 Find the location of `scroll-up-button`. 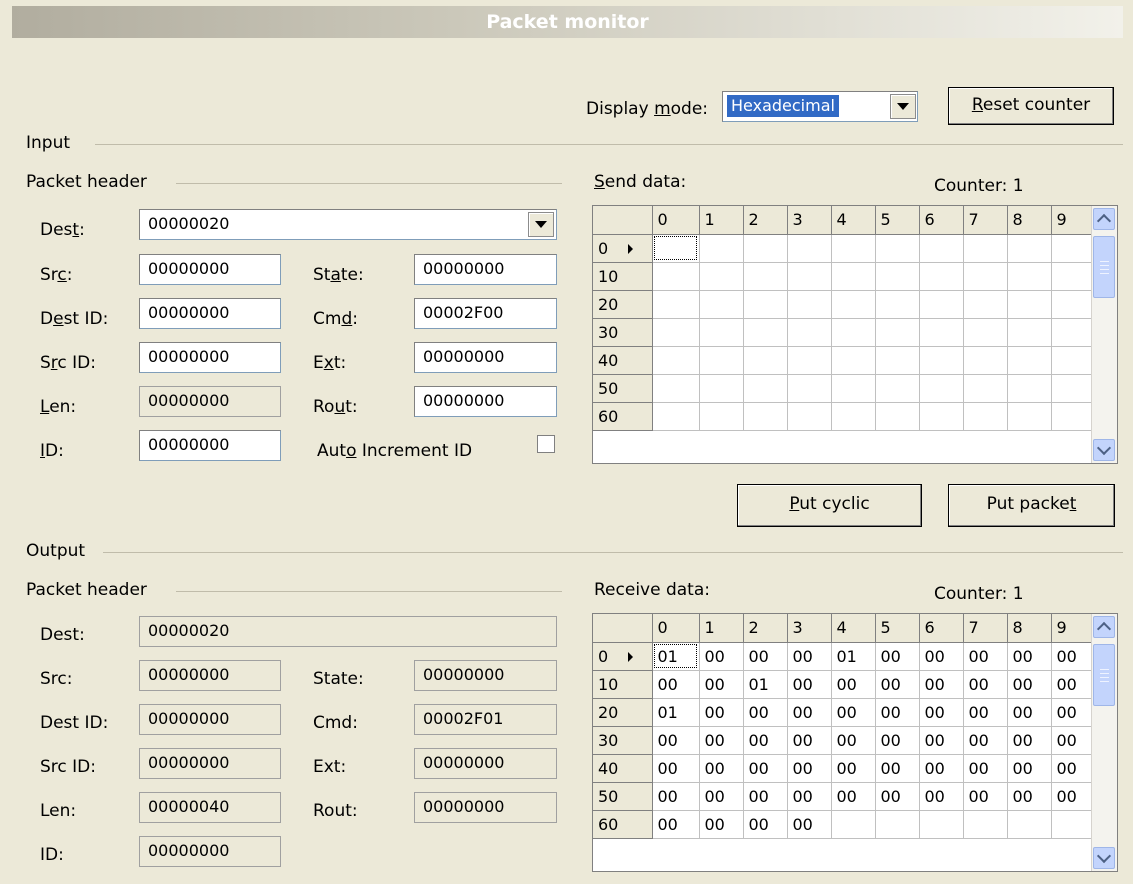

scroll-up-button is located at coordinates (1104, 219).